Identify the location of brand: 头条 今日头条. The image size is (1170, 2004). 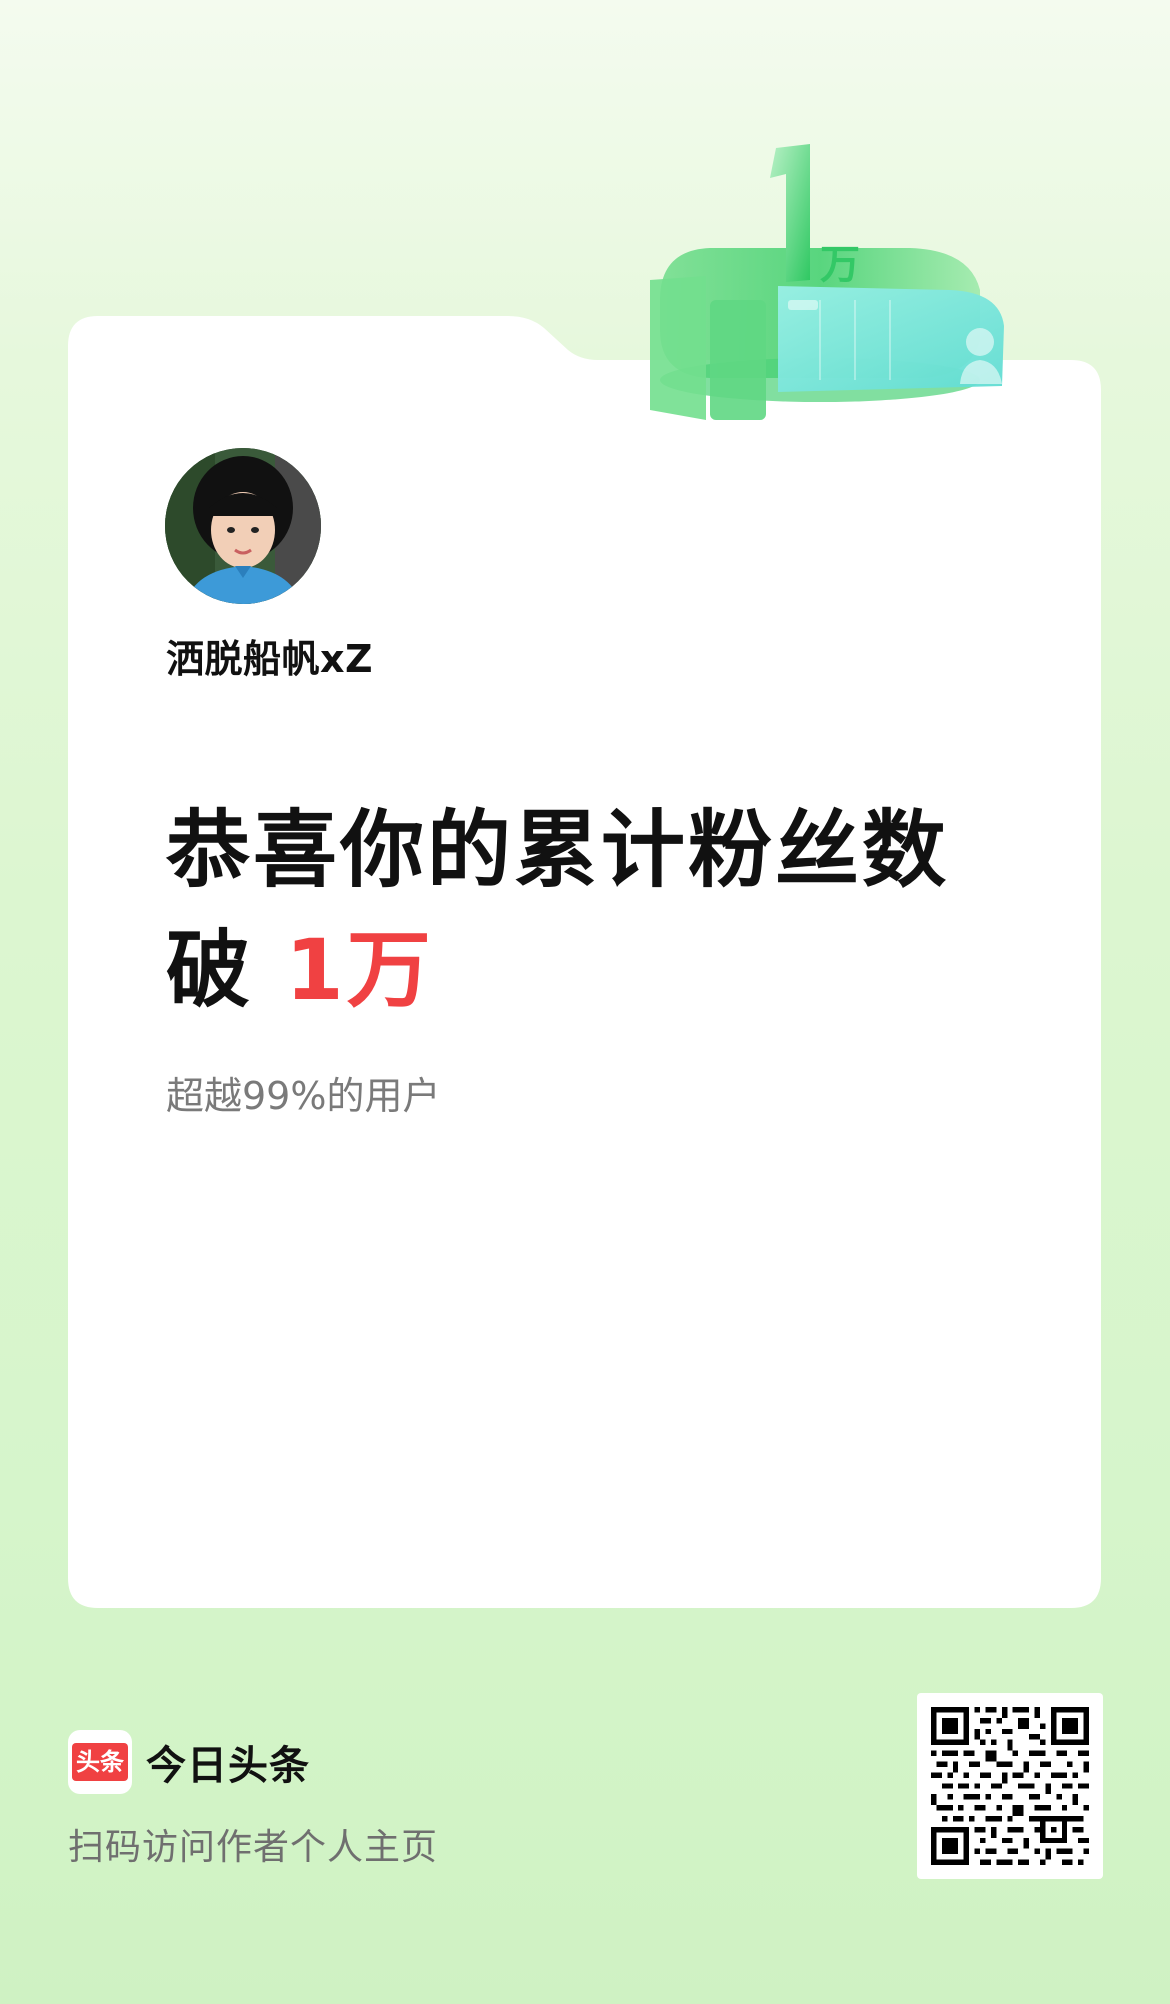
(189, 1762).